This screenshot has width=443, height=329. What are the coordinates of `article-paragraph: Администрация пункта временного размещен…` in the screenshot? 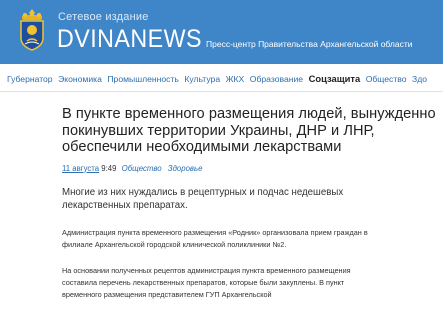 It's located at (215, 238).